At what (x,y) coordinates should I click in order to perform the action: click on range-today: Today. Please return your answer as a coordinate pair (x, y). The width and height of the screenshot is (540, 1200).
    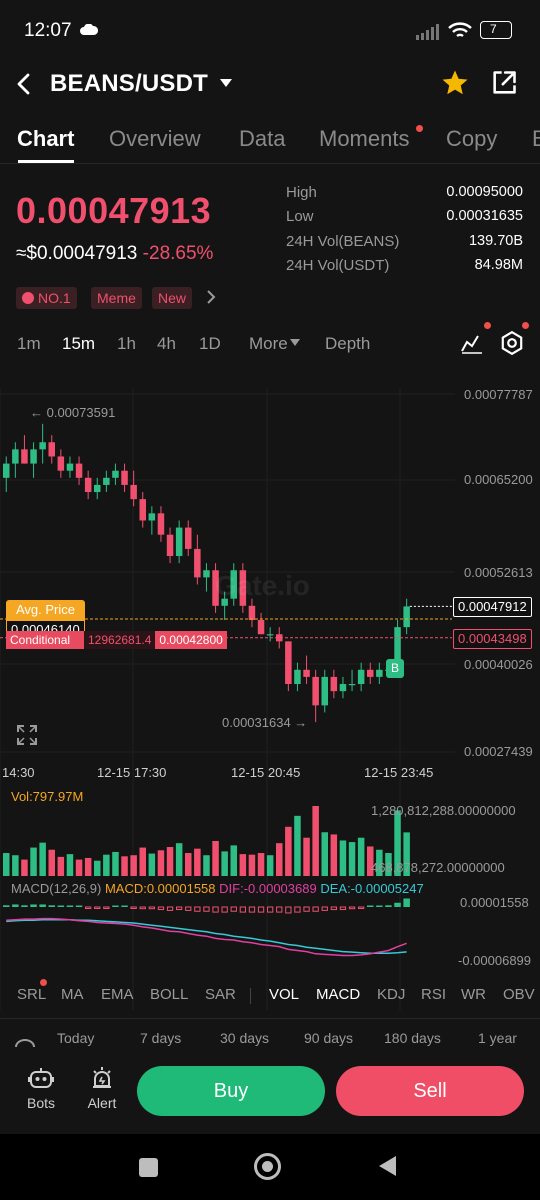
    Looking at the image, I should click on (75, 1038).